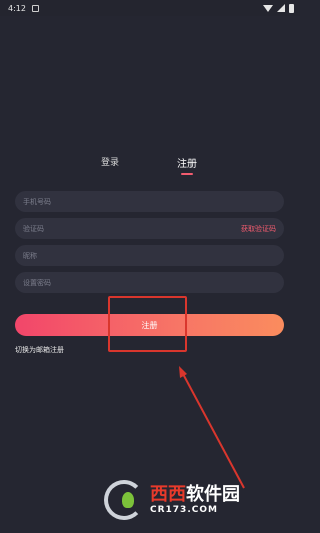  I want to click on watermark-logo: 西西软件园 CR173.COM, so click(193, 500).